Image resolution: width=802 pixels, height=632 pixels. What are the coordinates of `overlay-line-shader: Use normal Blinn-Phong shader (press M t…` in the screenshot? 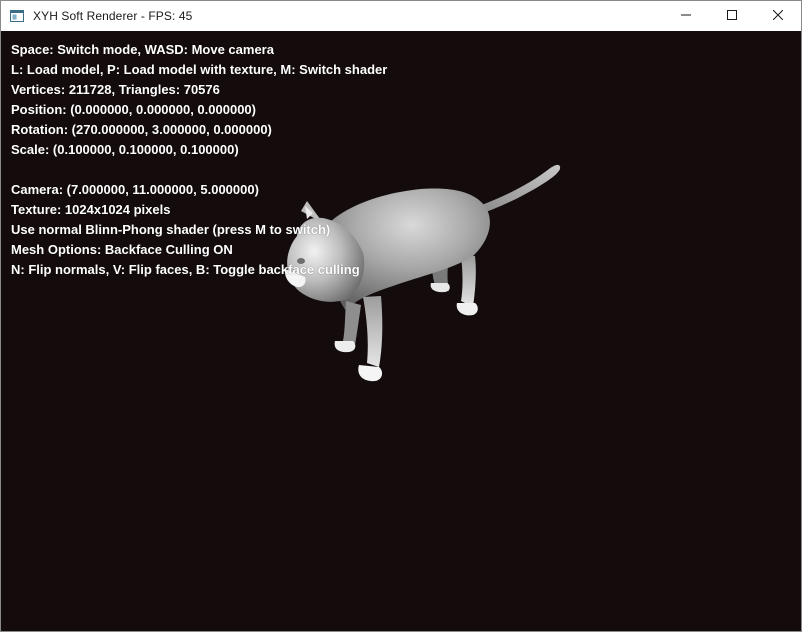 It's located at (171, 229).